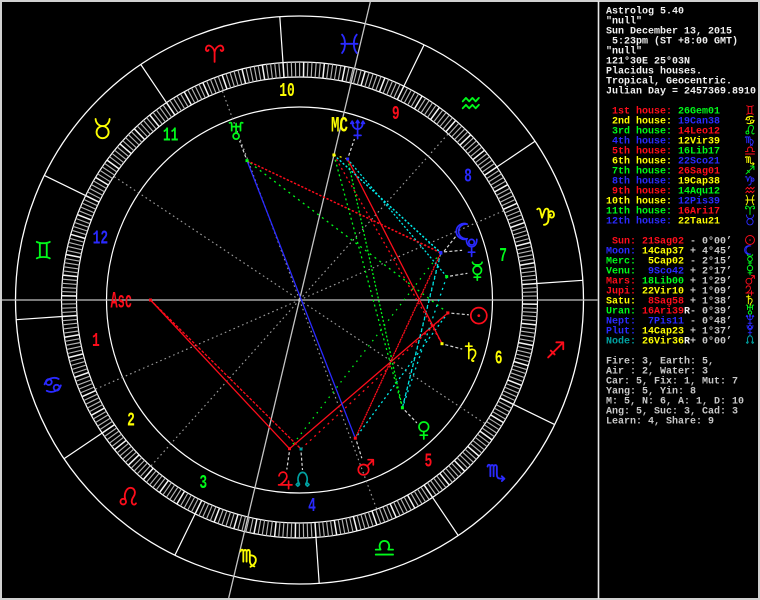  I want to click on svg-text: + 0°00’, so click(711, 342).